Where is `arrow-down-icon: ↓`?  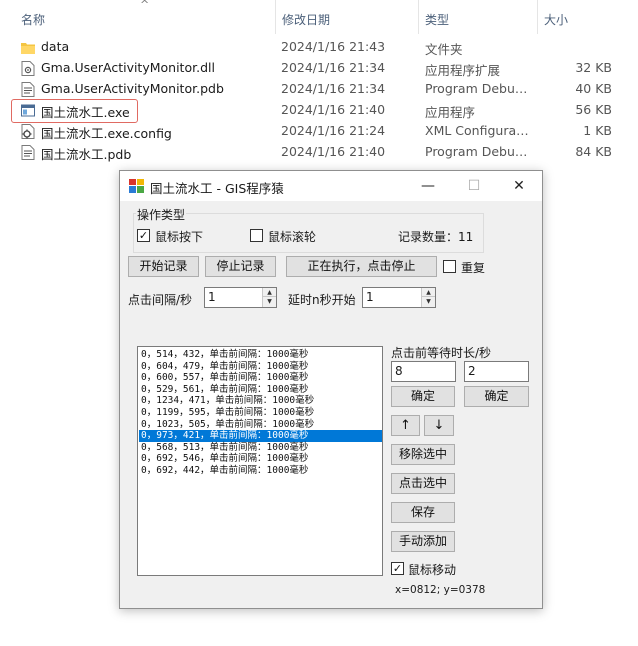 arrow-down-icon: ↓ is located at coordinates (439, 425).